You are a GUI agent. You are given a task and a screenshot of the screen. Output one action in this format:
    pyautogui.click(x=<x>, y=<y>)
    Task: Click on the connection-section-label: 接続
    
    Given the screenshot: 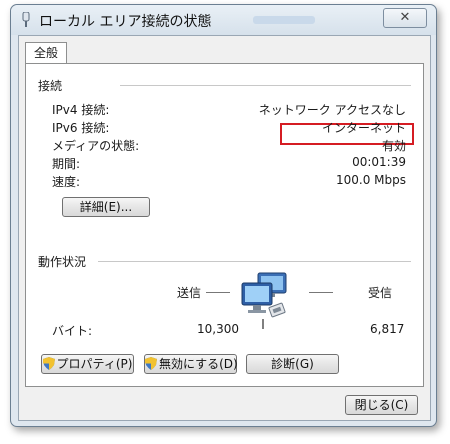 What is the action you would take?
    pyautogui.click(x=50, y=86)
    